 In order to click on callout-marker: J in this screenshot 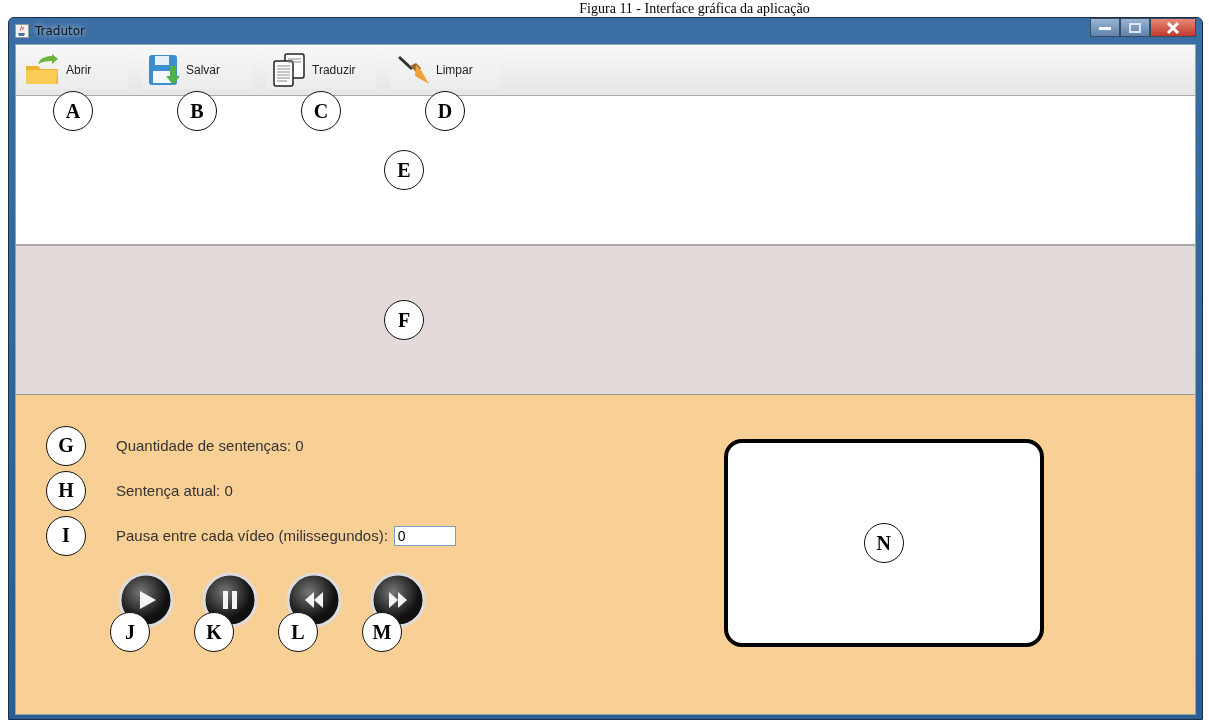, I will do `click(130, 632)`.